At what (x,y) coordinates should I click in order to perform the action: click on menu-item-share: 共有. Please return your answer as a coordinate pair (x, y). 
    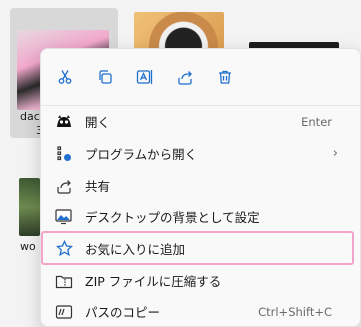
    Looking at the image, I should click on (200, 185).